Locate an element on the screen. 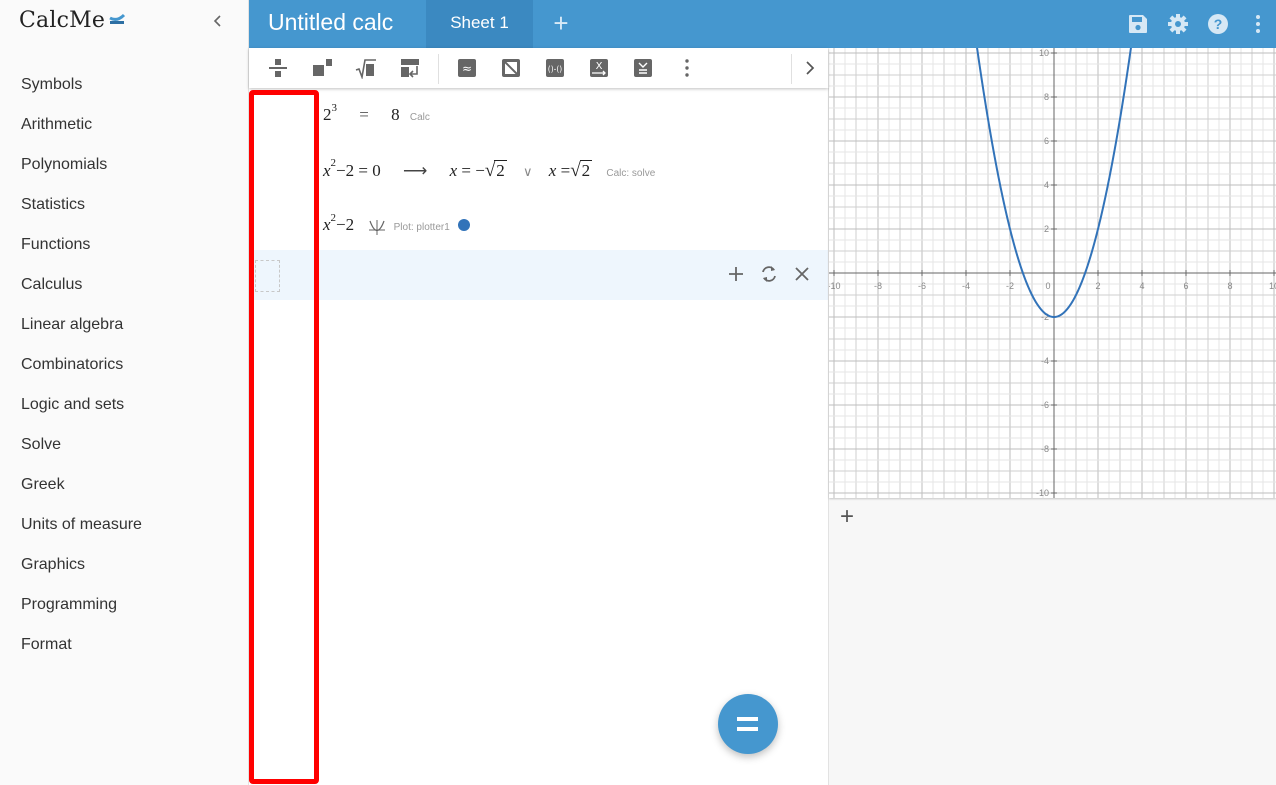  active-input-row is located at coordinates (538, 275).